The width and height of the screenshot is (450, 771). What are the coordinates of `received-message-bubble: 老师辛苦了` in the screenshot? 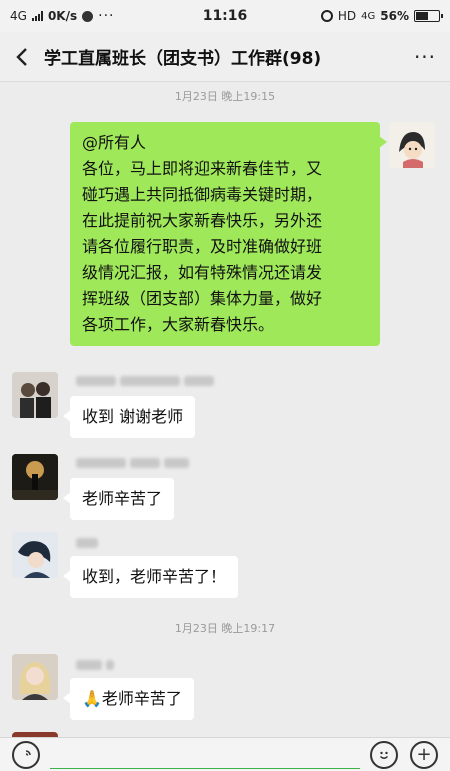 It's located at (118, 499).